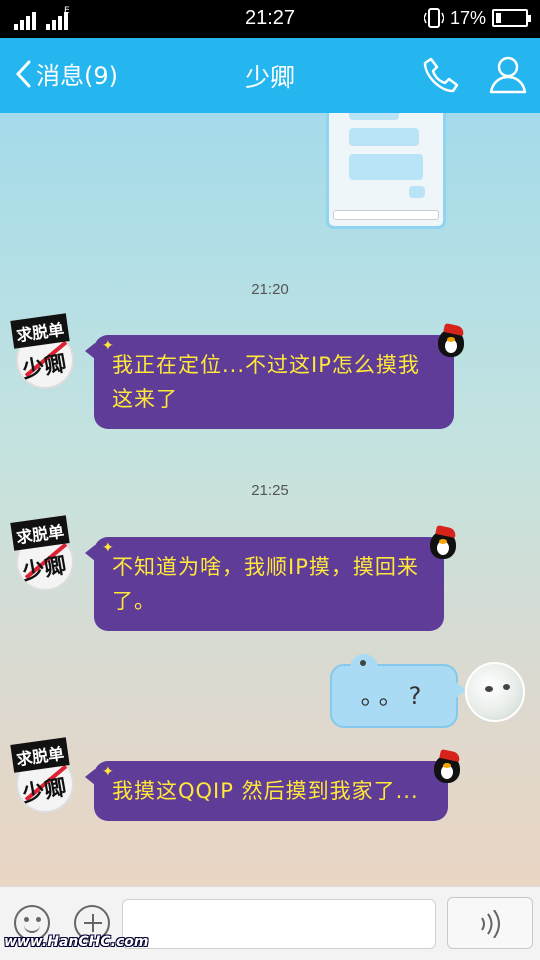 This screenshot has height=960, width=540. Describe the element at coordinates (433, 18) in the screenshot. I see `vibrate-icon` at that location.